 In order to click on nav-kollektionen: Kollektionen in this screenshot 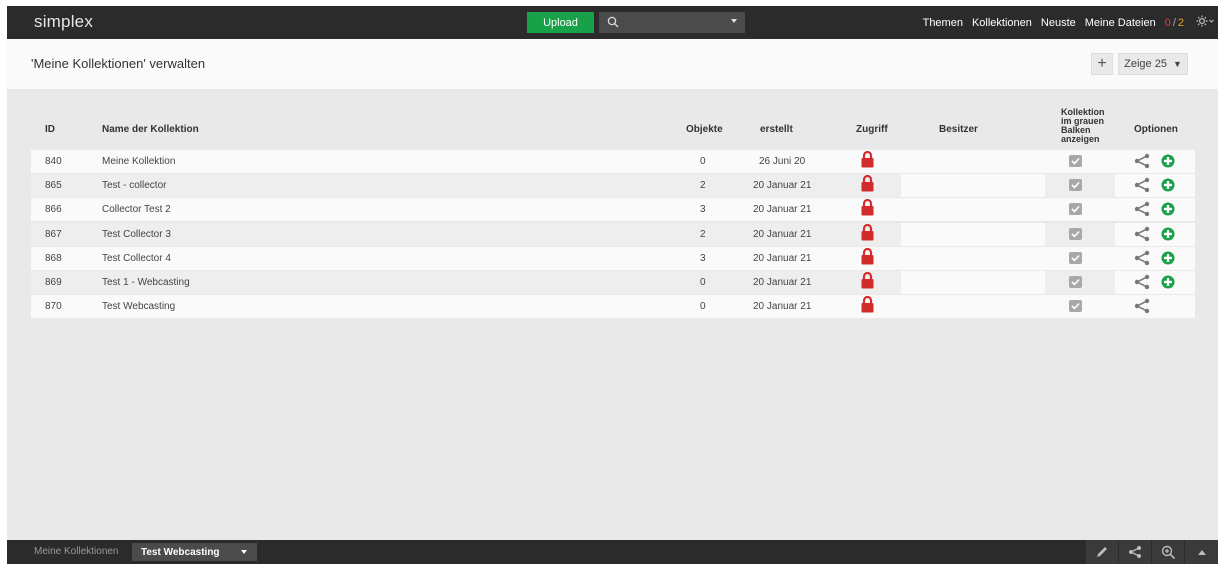, I will do `click(1002, 23)`.